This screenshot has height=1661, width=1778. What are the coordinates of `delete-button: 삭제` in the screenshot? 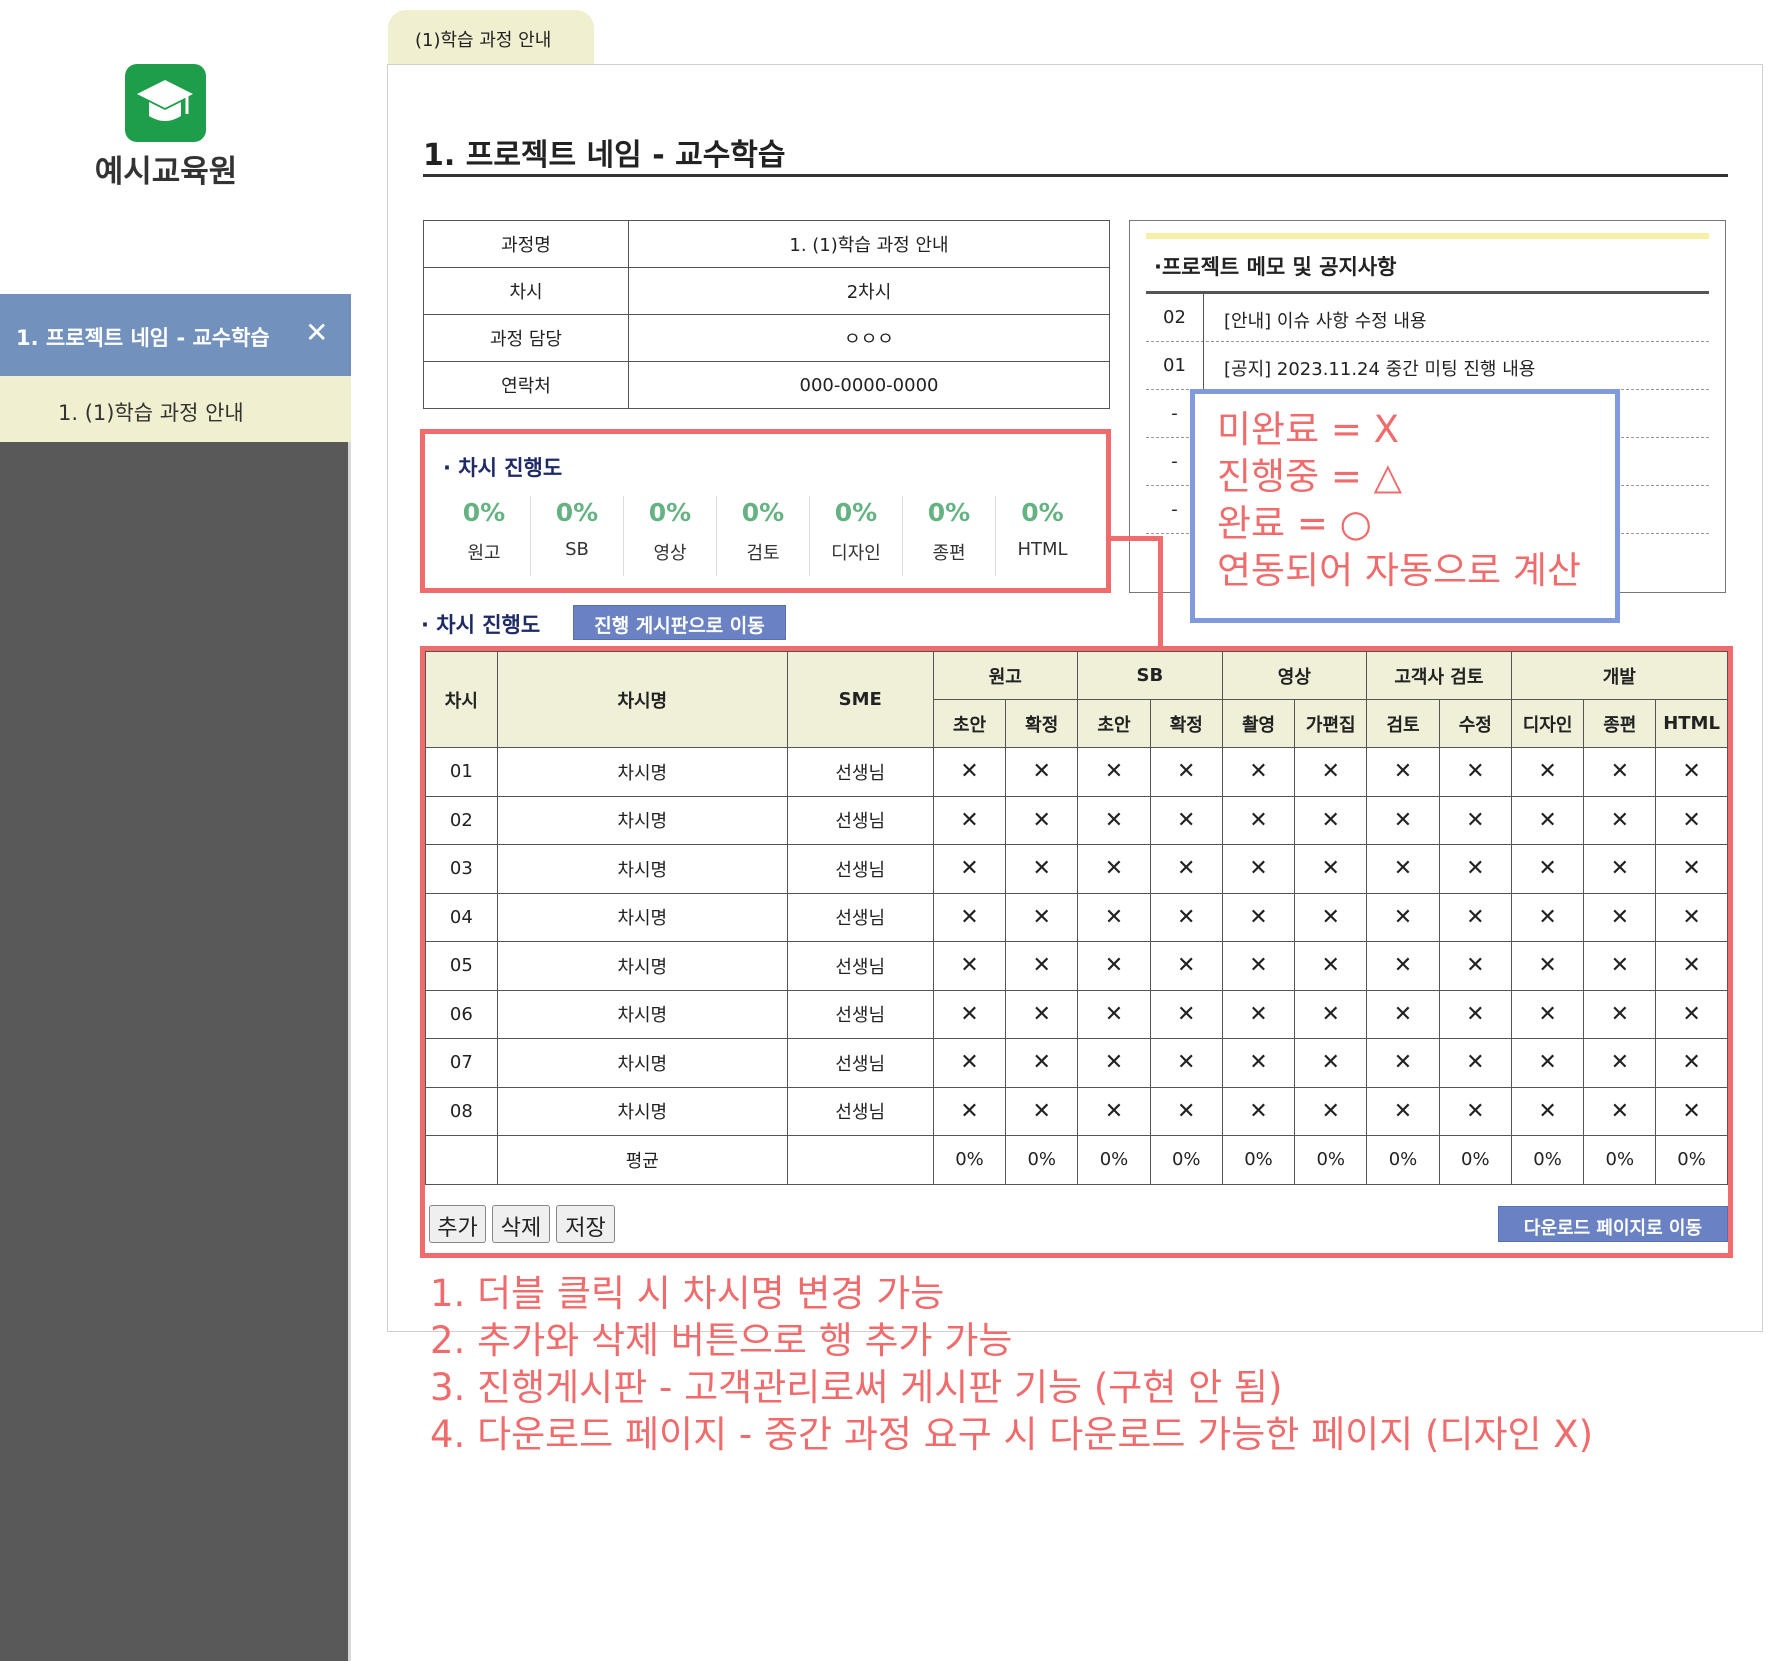 It's located at (521, 1224).